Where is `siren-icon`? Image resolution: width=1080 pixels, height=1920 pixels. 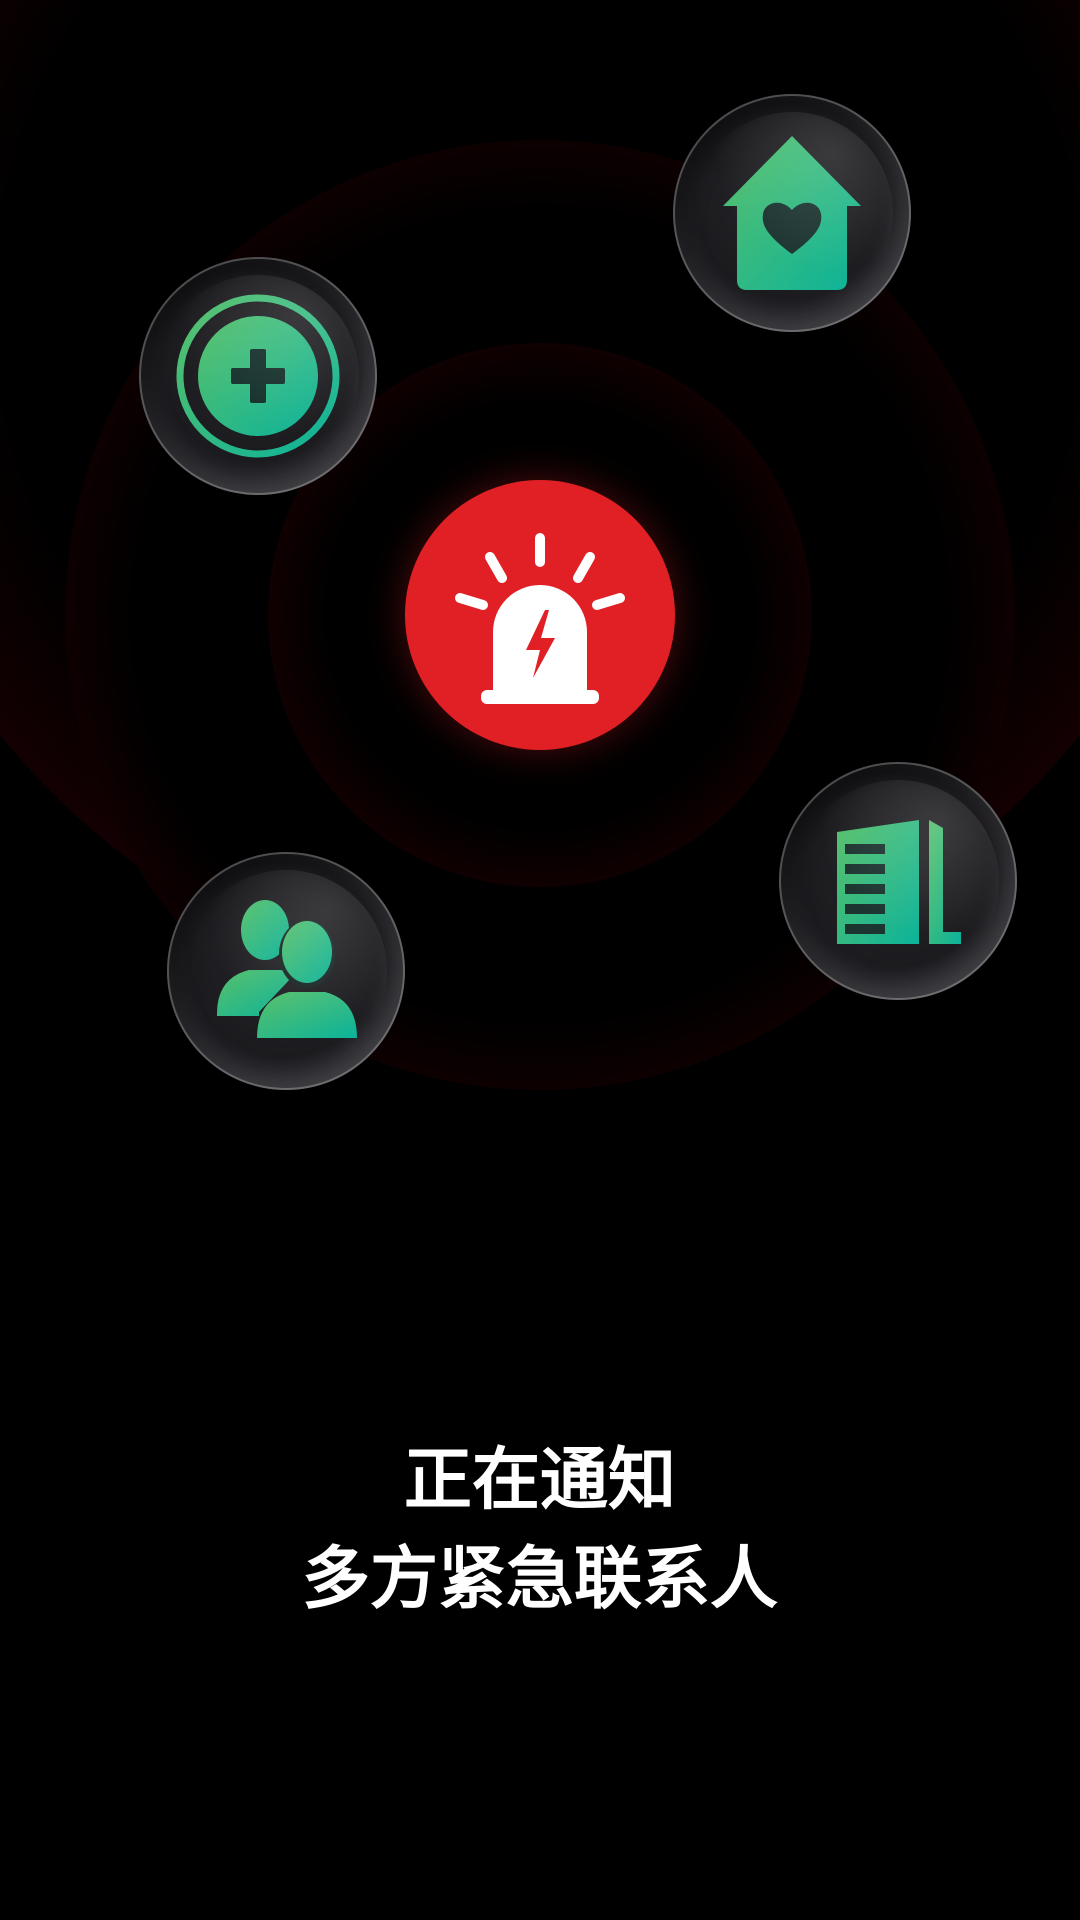
siren-icon is located at coordinates (540, 618).